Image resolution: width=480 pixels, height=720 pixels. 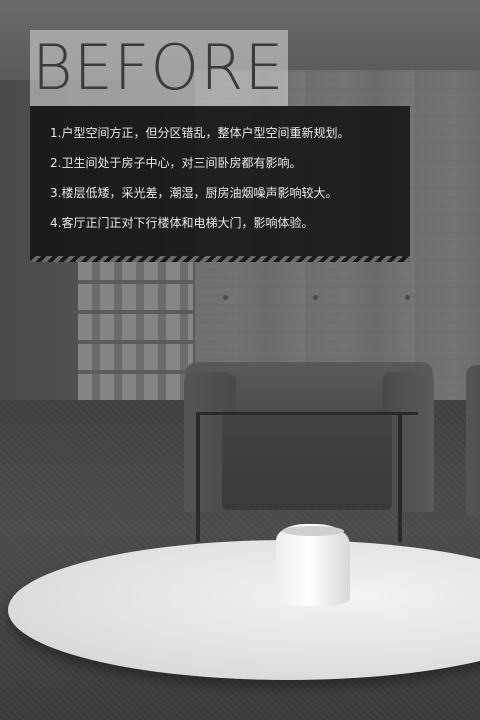 I want to click on armchair-frame, so click(x=307, y=413).